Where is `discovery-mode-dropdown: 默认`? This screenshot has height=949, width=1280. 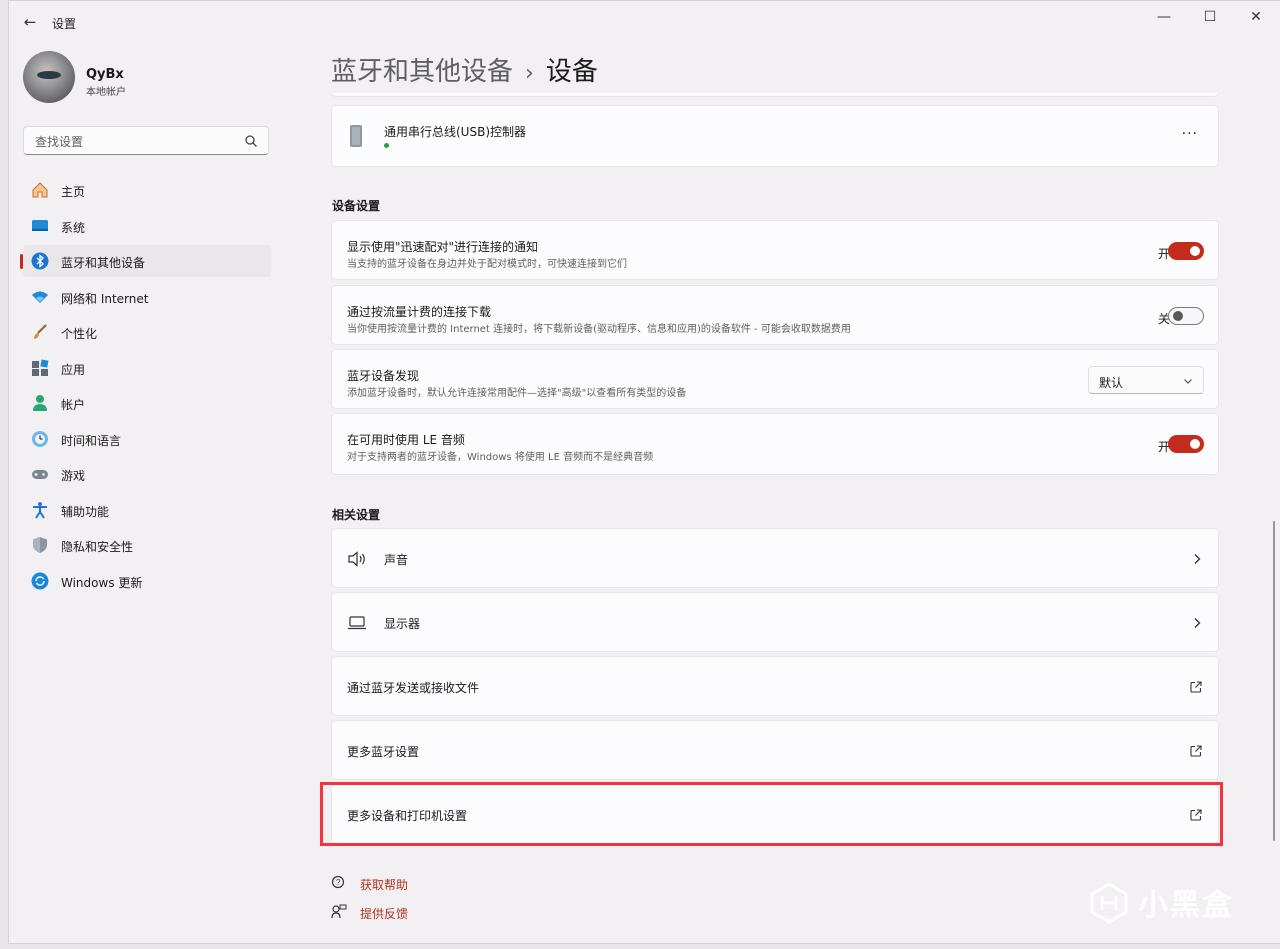 discovery-mode-dropdown: 默认 is located at coordinates (1146, 380).